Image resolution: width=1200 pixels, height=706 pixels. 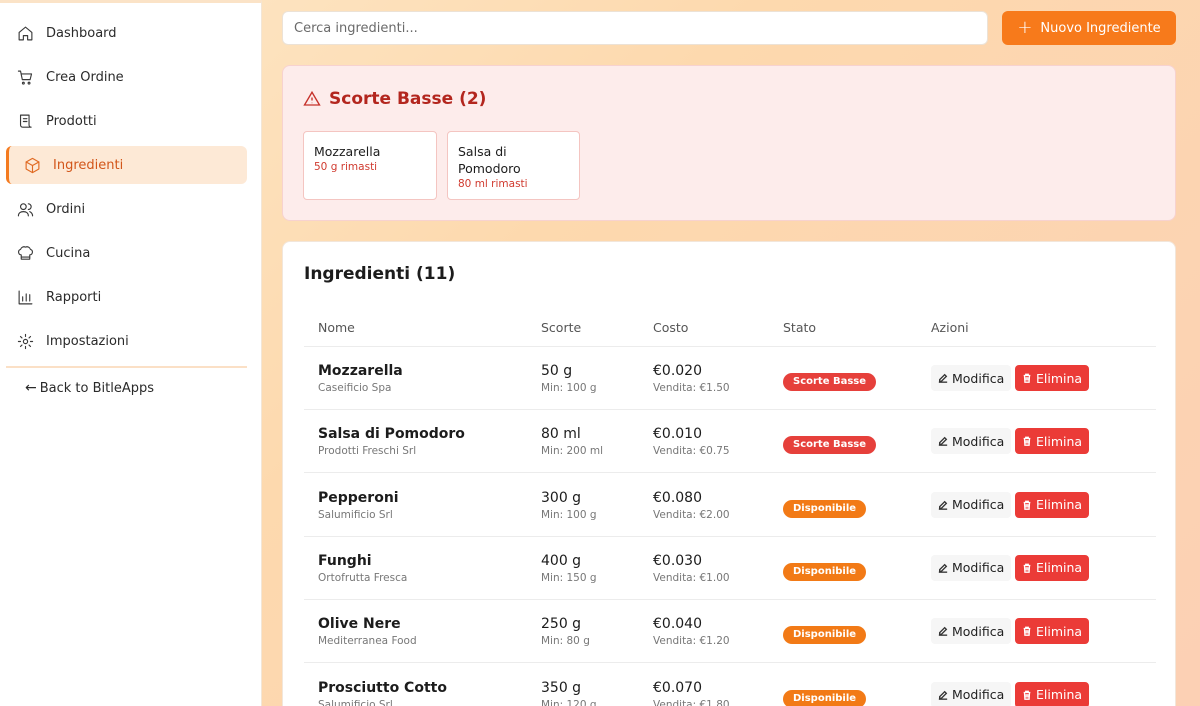 What do you see at coordinates (355, 702) in the screenshot?
I see `ingredient-supplier: Salumificio Srl` at bounding box center [355, 702].